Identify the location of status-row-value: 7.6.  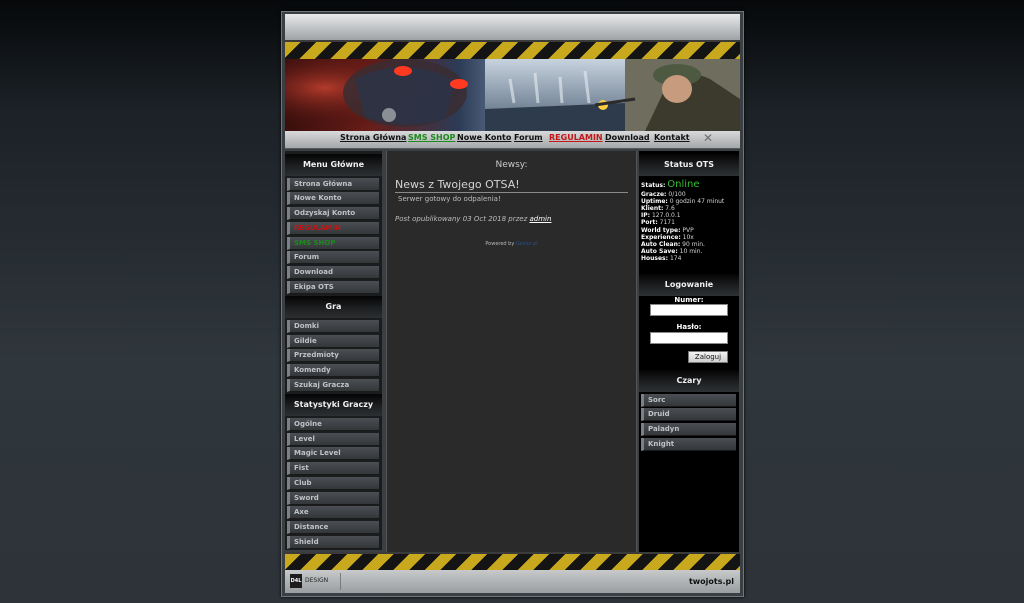
(670, 208).